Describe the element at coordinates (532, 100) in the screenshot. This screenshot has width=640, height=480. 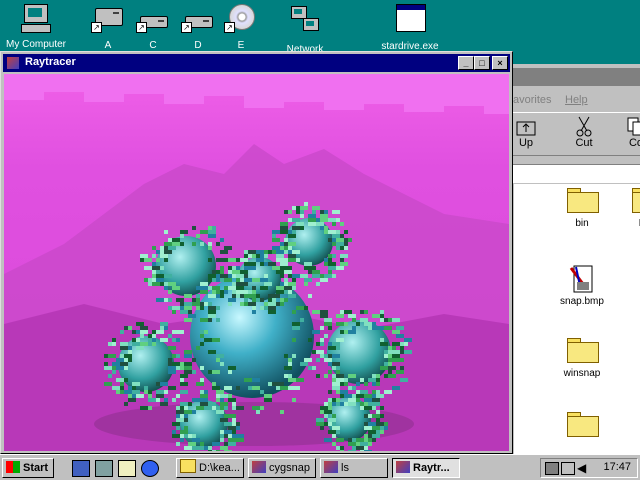
I see `menu-favorites: avorites` at that location.